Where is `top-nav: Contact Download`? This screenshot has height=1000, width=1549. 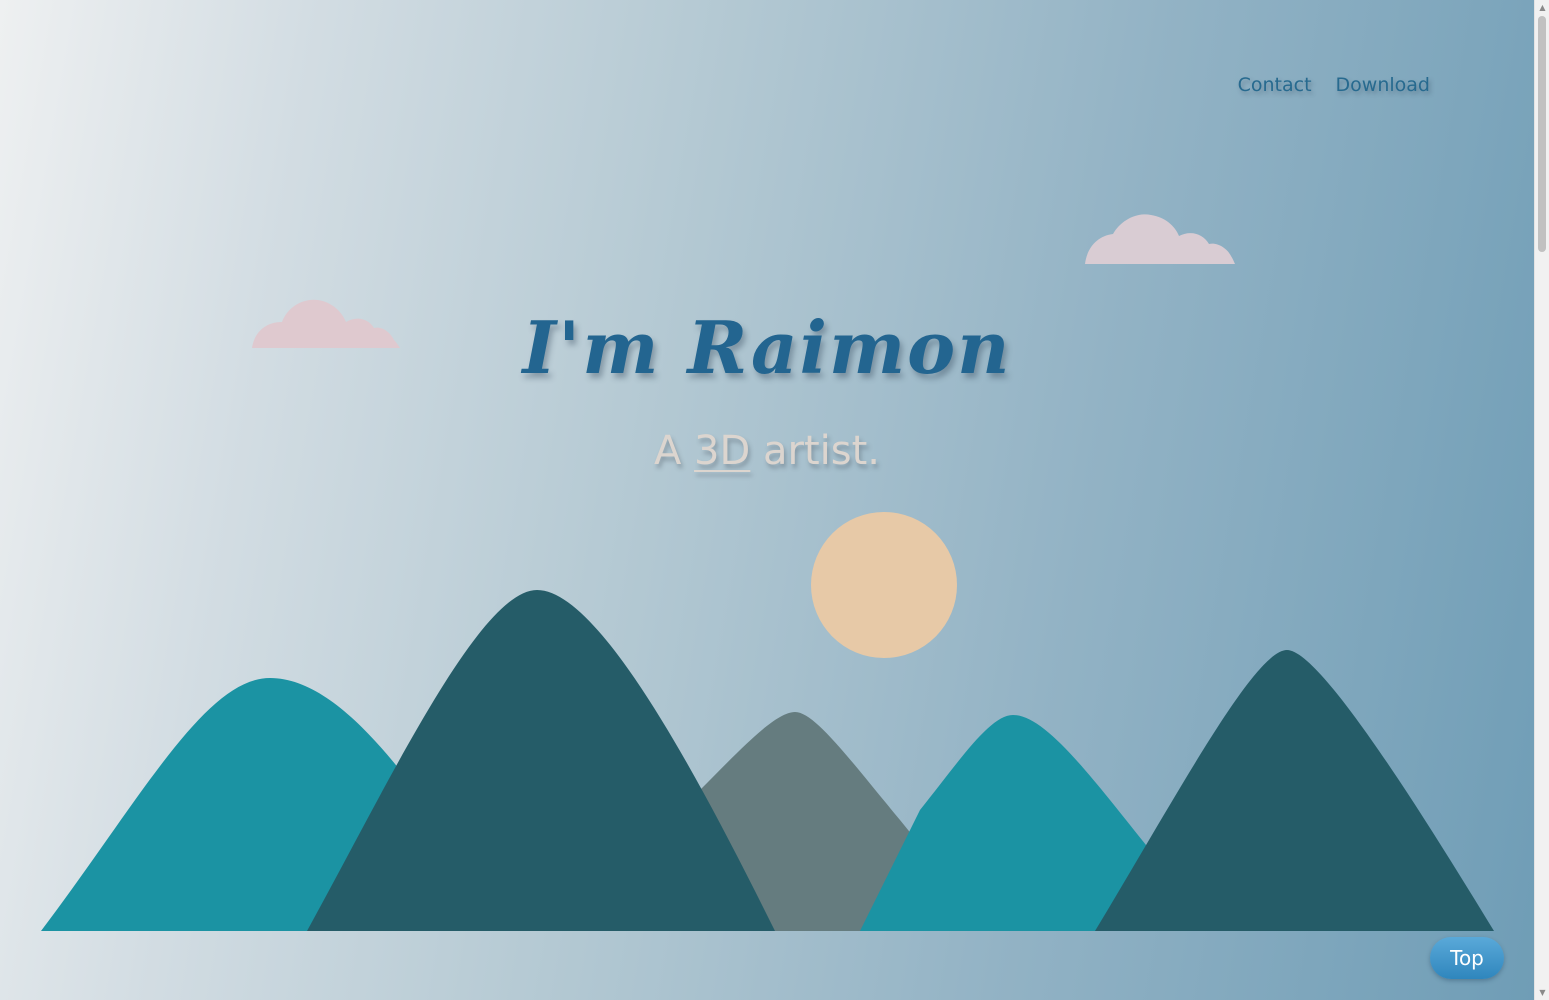 top-nav: Contact Download is located at coordinates (1334, 85).